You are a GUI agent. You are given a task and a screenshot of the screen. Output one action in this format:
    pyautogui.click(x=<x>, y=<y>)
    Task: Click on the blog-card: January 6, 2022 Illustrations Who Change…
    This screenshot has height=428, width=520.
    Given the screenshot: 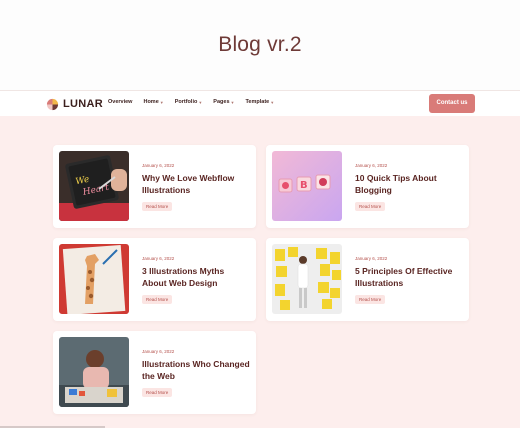 What is the action you would take?
    pyautogui.click(x=154, y=372)
    